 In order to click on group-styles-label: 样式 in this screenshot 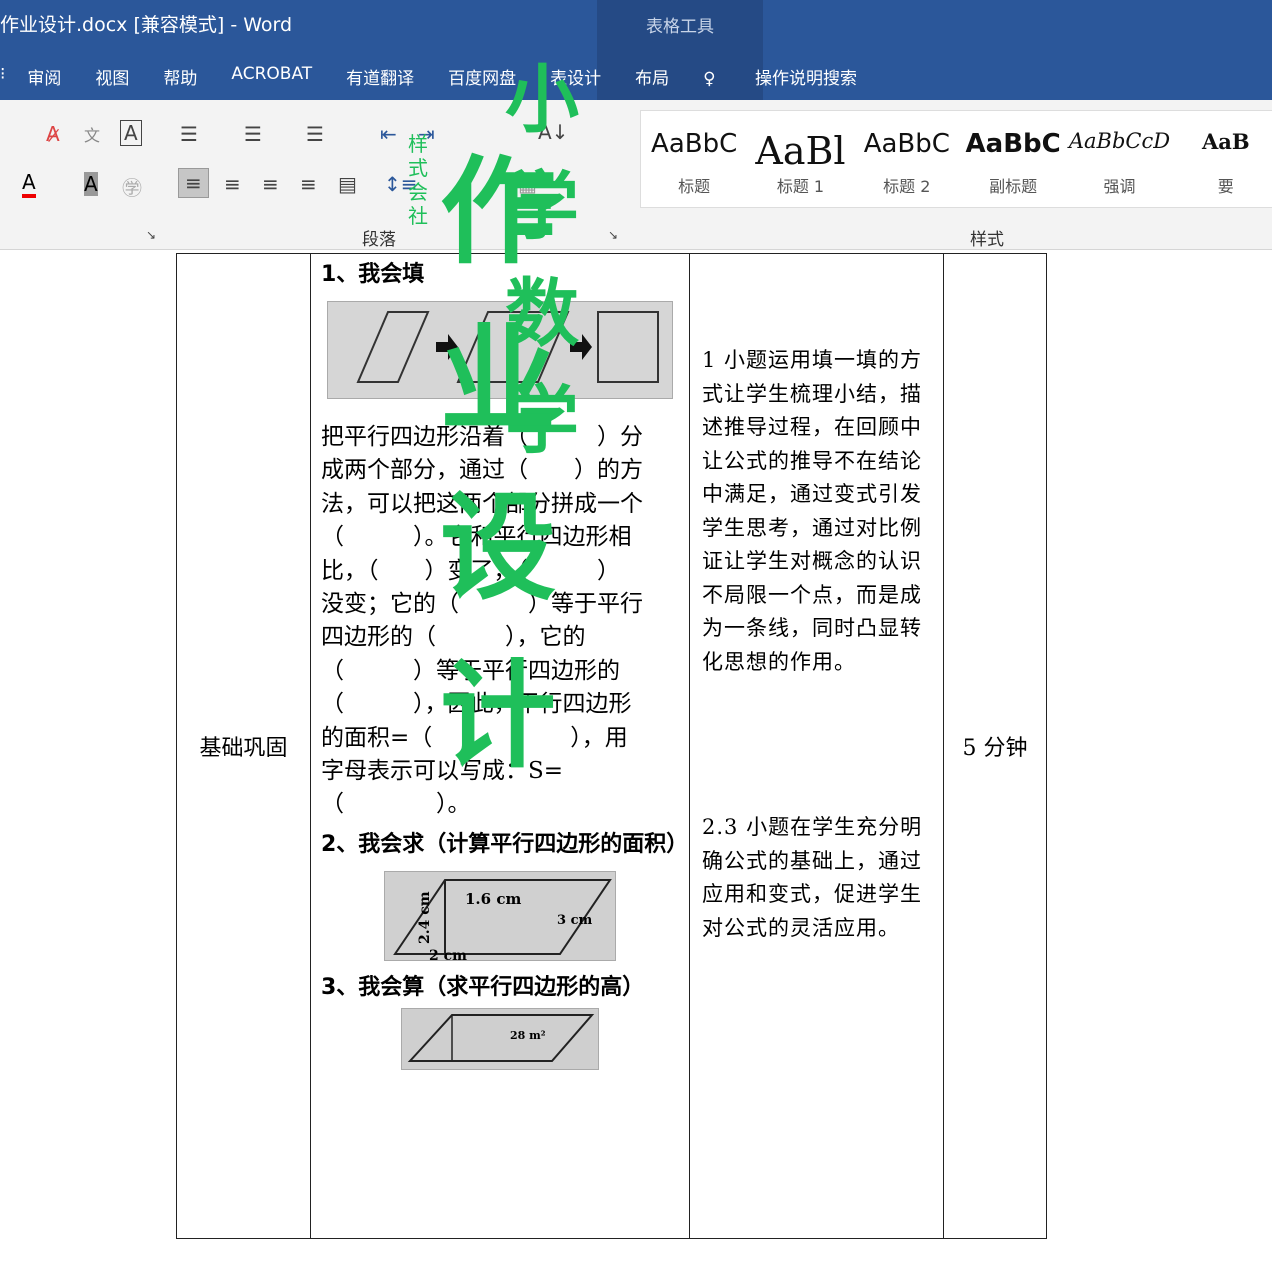, I will do `click(987, 240)`.